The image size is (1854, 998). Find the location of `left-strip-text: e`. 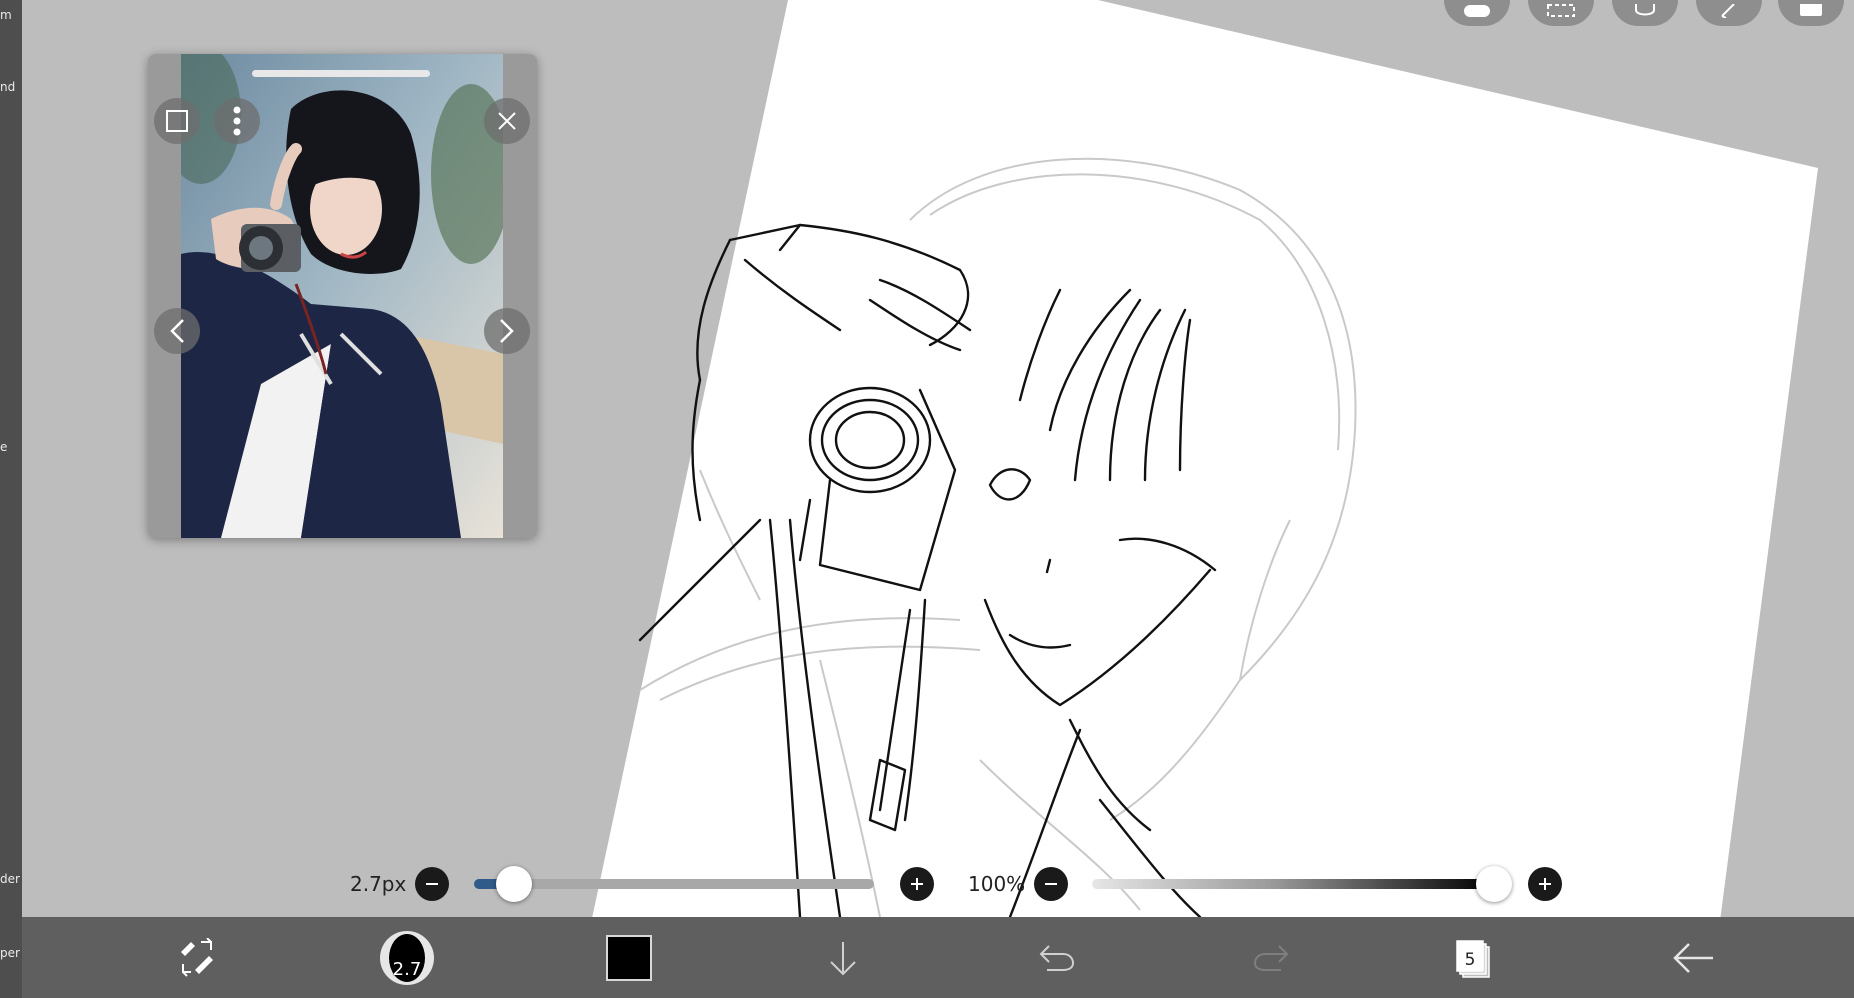

left-strip-text: e is located at coordinates (4, 447).